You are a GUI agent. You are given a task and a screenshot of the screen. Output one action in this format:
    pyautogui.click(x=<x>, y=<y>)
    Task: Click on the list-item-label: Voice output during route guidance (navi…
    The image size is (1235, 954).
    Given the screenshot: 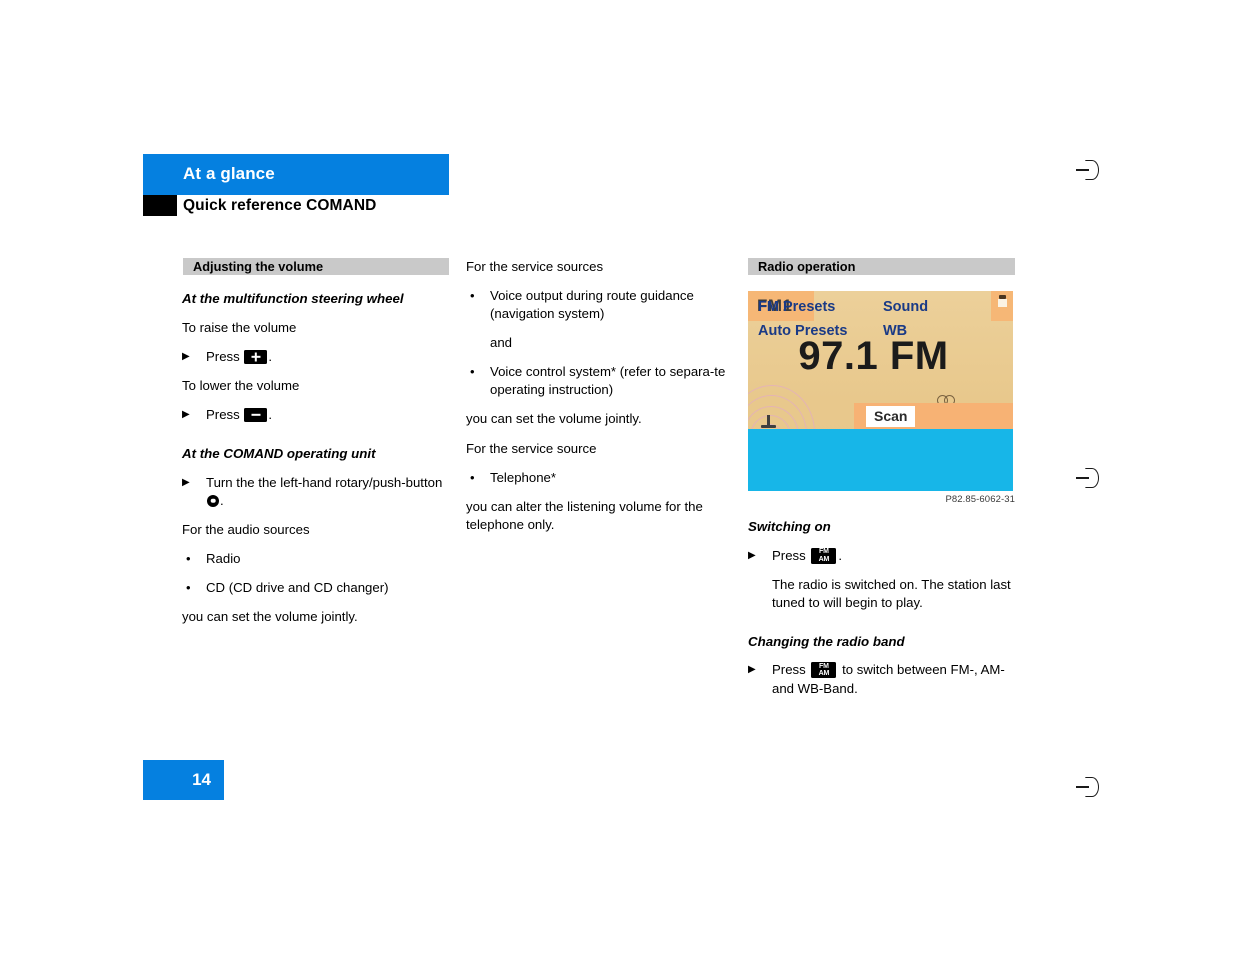 What is the action you would take?
    pyautogui.click(x=592, y=305)
    